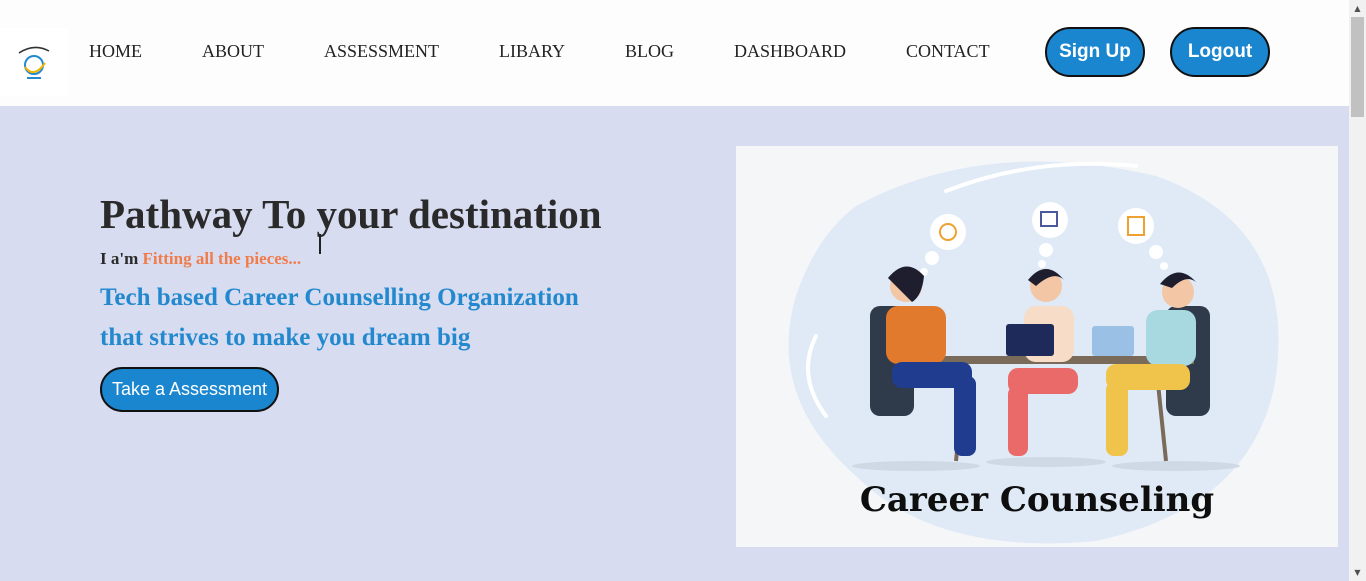 This screenshot has height=581, width=1366. What do you see at coordinates (381, 51) in the screenshot?
I see `nav-assessment: ASSESSMENT` at bounding box center [381, 51].